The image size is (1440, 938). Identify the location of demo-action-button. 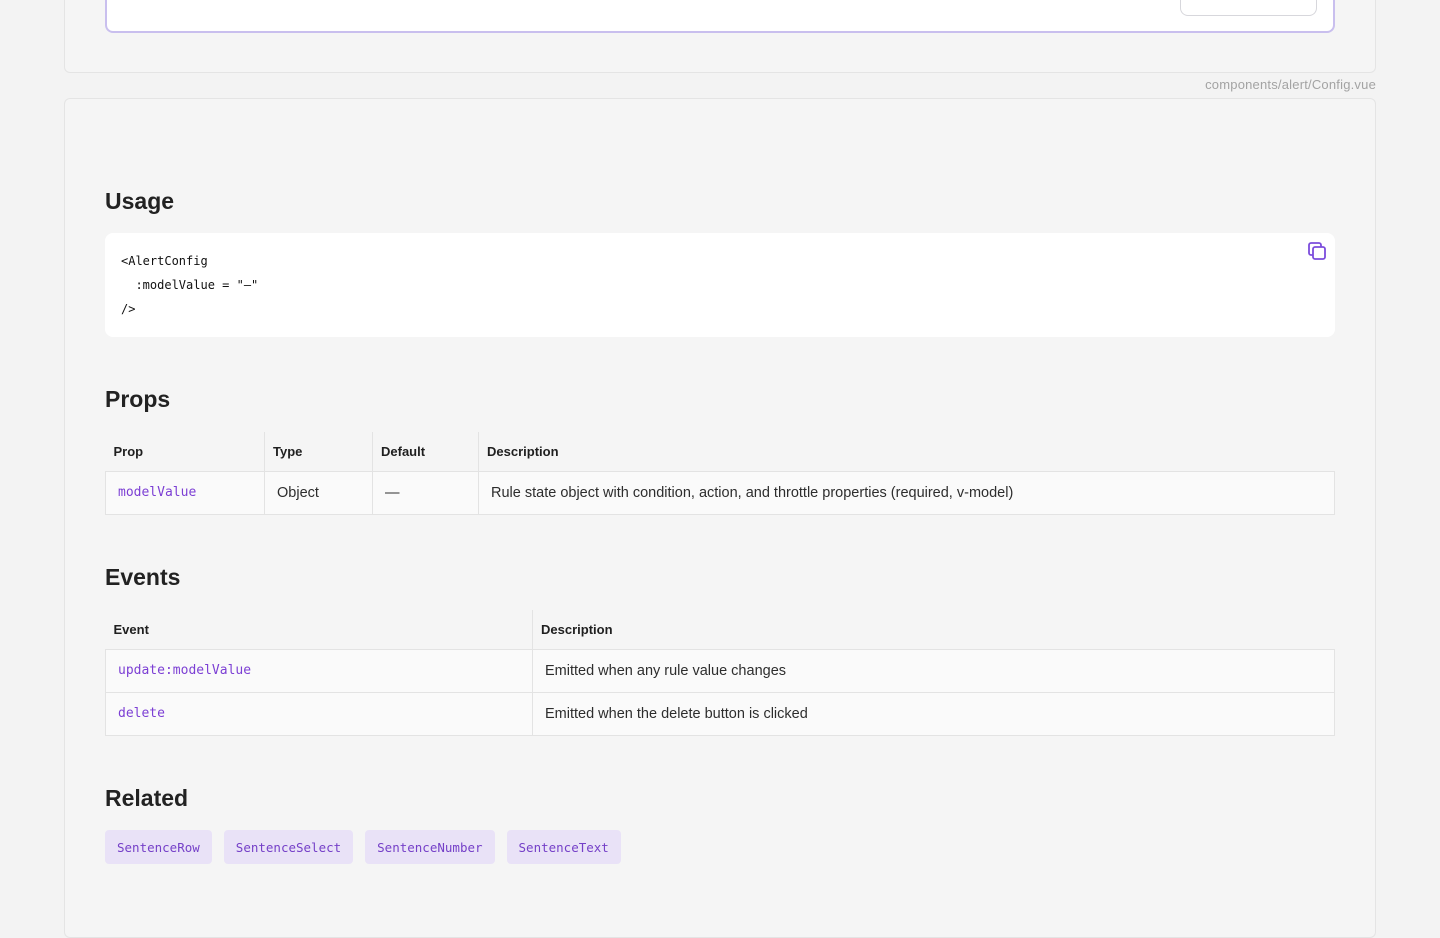
(1248, 8).